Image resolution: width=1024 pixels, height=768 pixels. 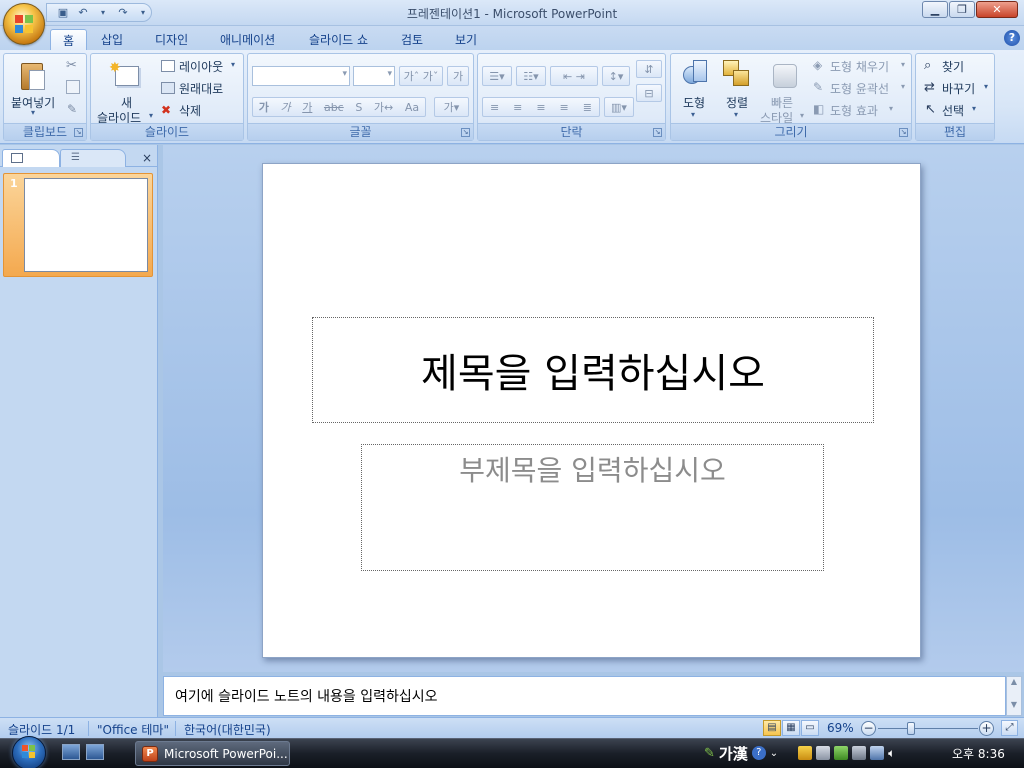 I want to click on layout-button: 레이아웃, so click(x=201, y=66).